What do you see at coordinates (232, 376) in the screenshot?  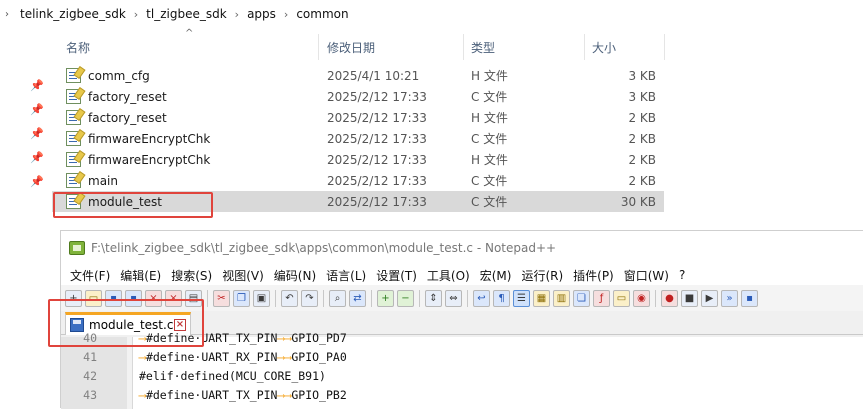 I see `code-text: #elif·defined(MCU_CORE_B91)` at bounding box center [232, 376].